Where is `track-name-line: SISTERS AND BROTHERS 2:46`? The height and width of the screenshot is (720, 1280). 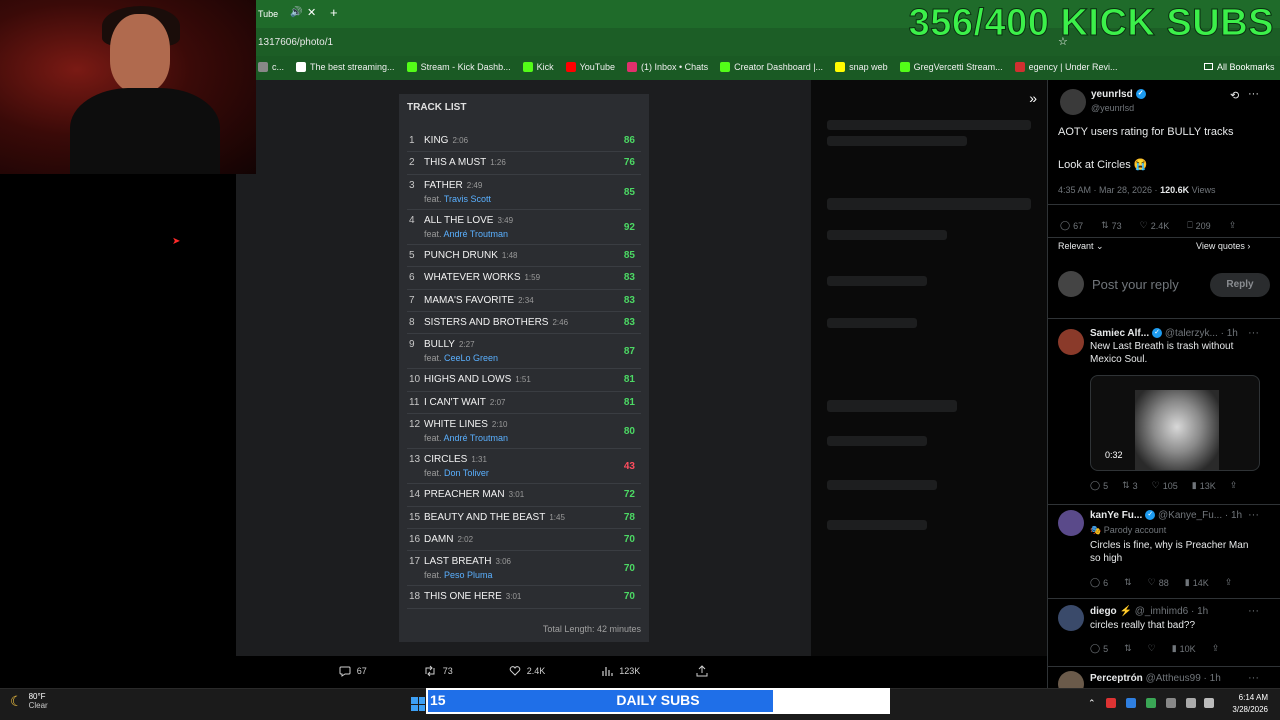
track-name-line: SISTERS AND BROTHERS 2:46 is located at coordinates (496, 322).